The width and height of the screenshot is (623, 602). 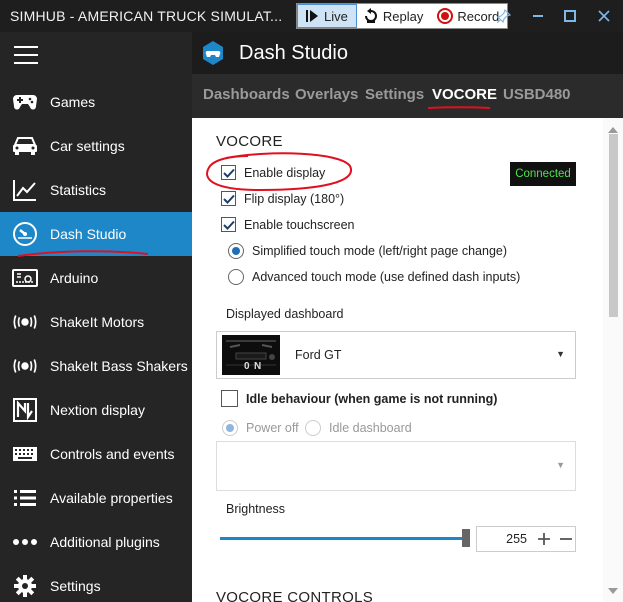 What do you see at coordinates (96, 498) in the screenshot?
I see `sidebar-item-available-properties: Available properties` at bounding box center [96, 498].